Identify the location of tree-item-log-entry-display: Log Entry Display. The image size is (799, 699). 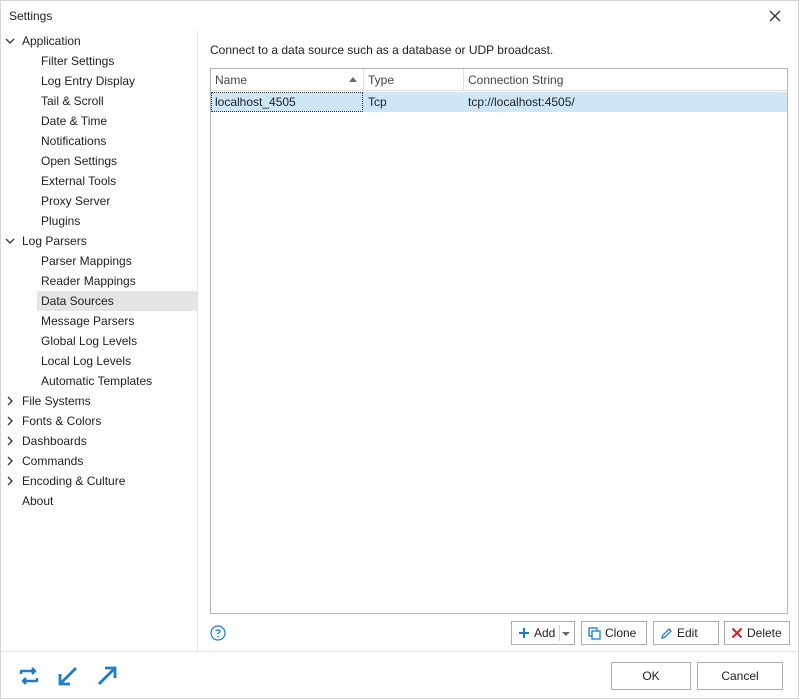
(99, 81).